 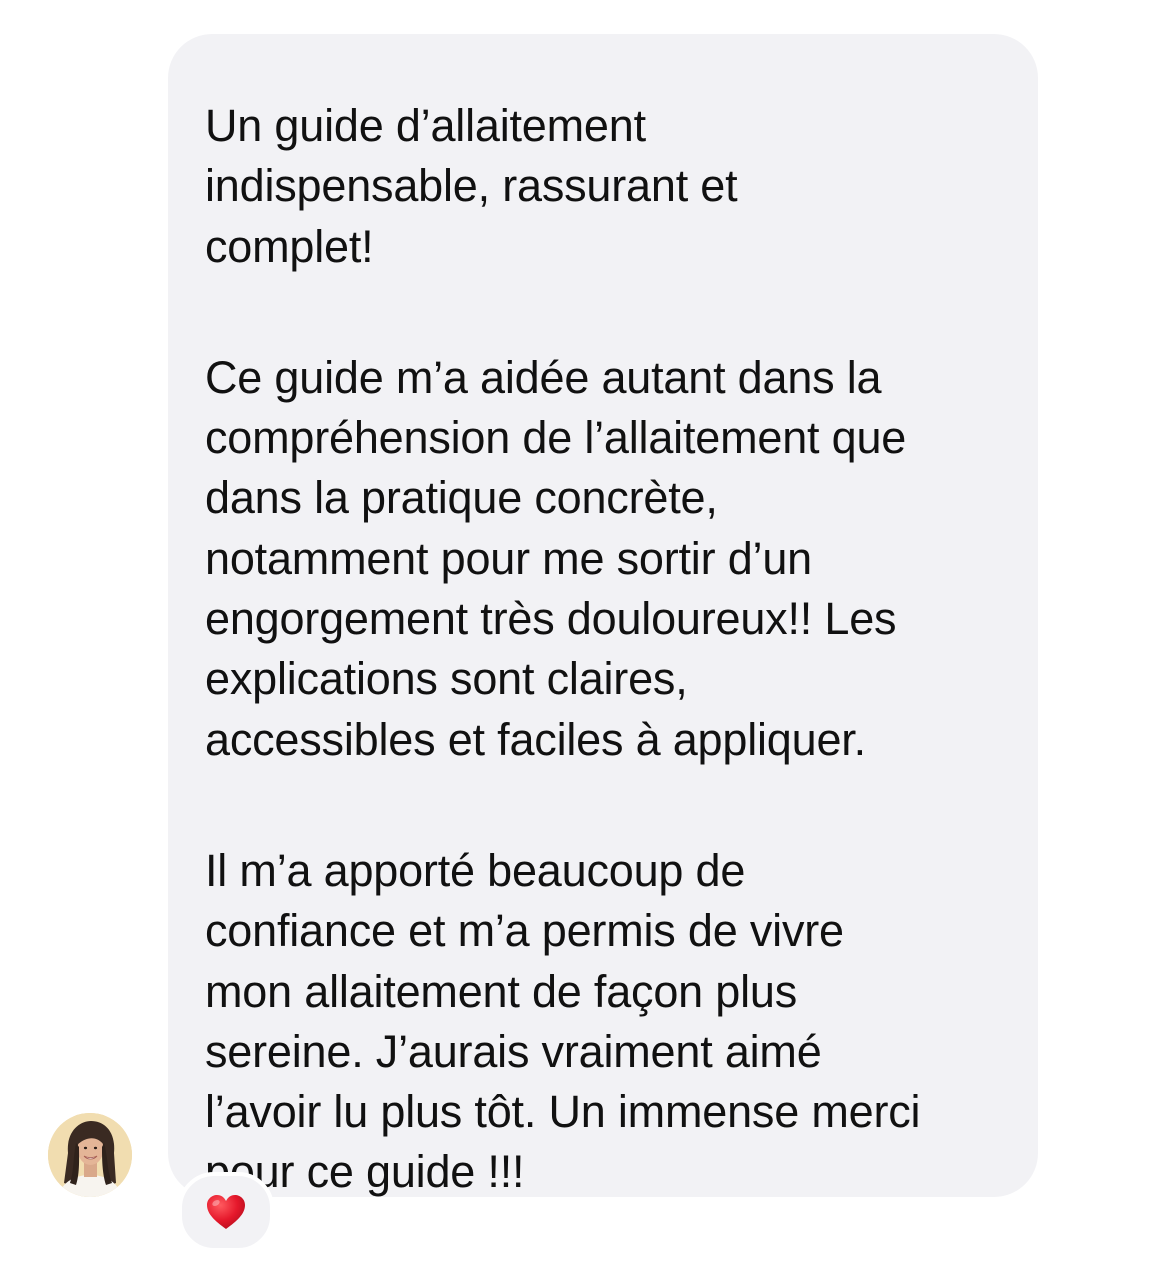 I want to click on sender-avatar, so click(x=90, y=1155).